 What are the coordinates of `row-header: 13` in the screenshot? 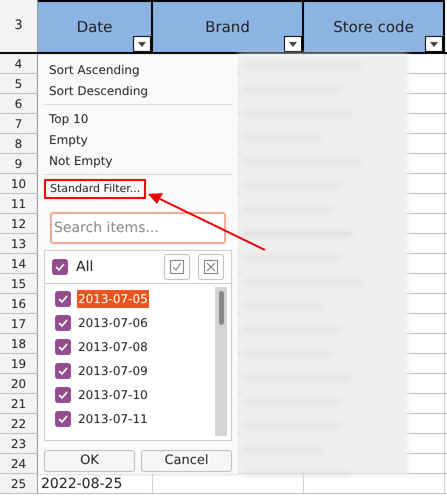 It's located at (19, 243).